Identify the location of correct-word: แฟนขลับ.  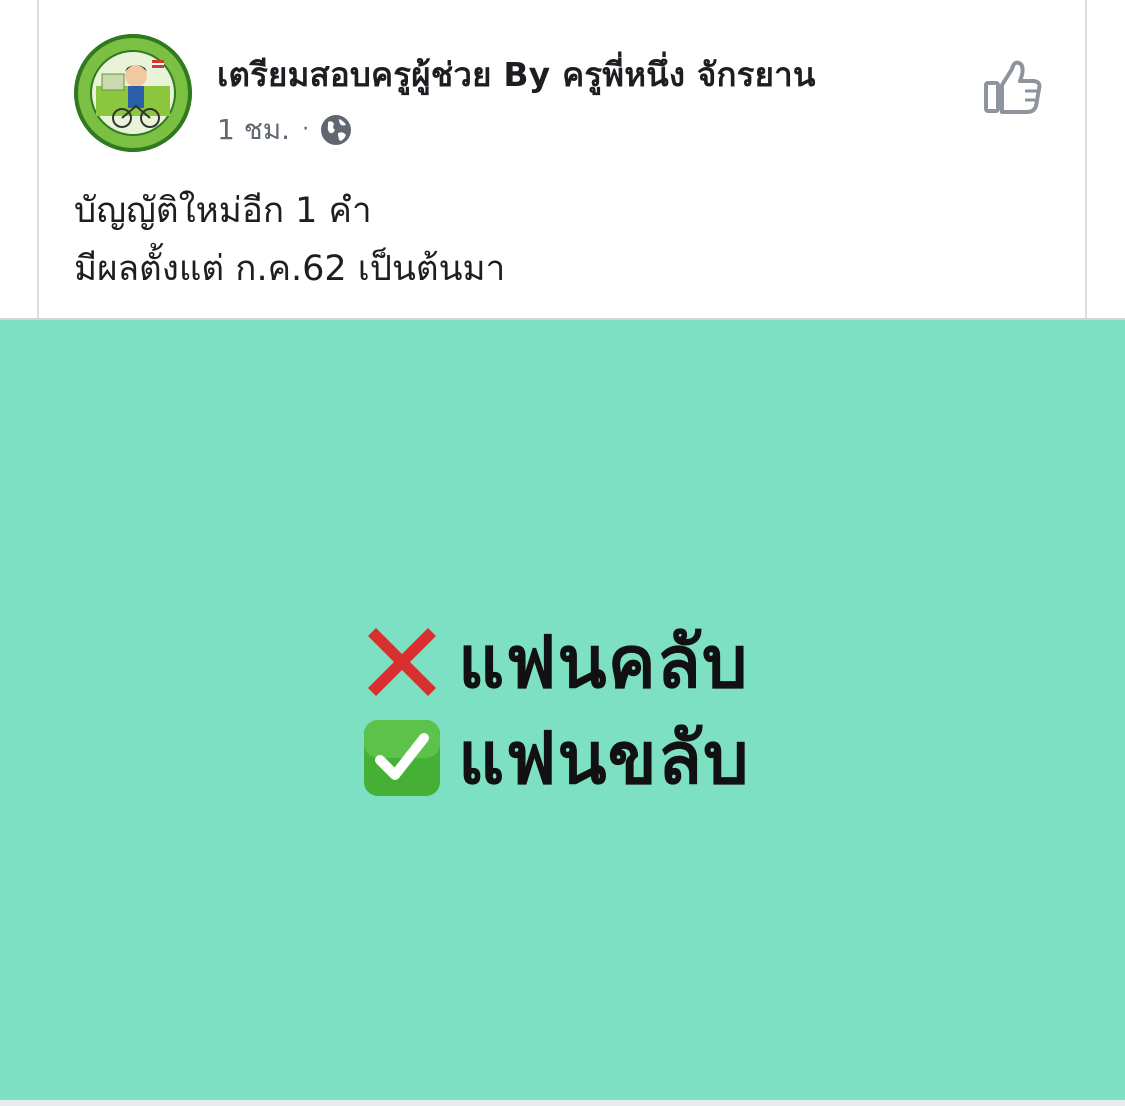
(604, 758).